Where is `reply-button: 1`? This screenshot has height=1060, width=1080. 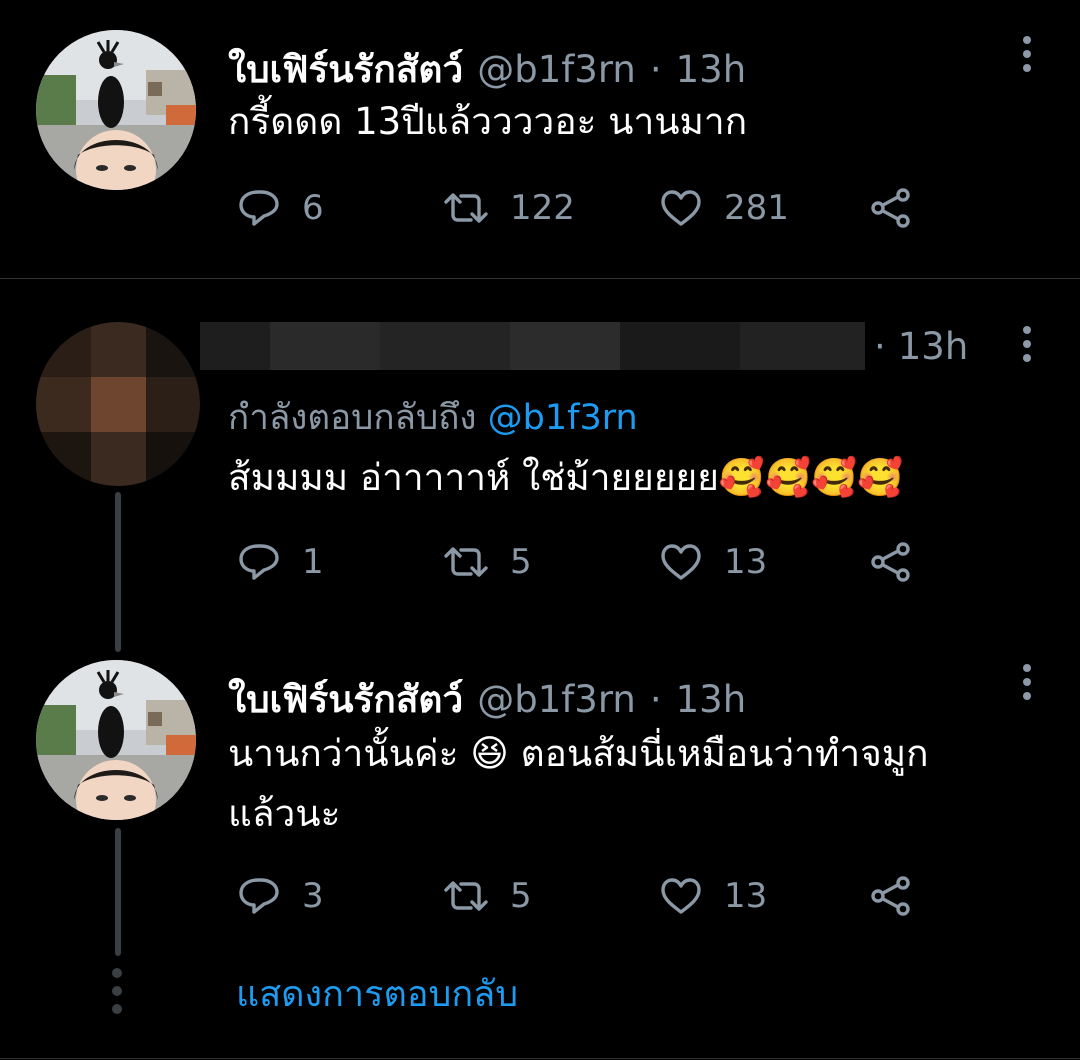 reply-button: 1 is located at coordinates (280, 562).